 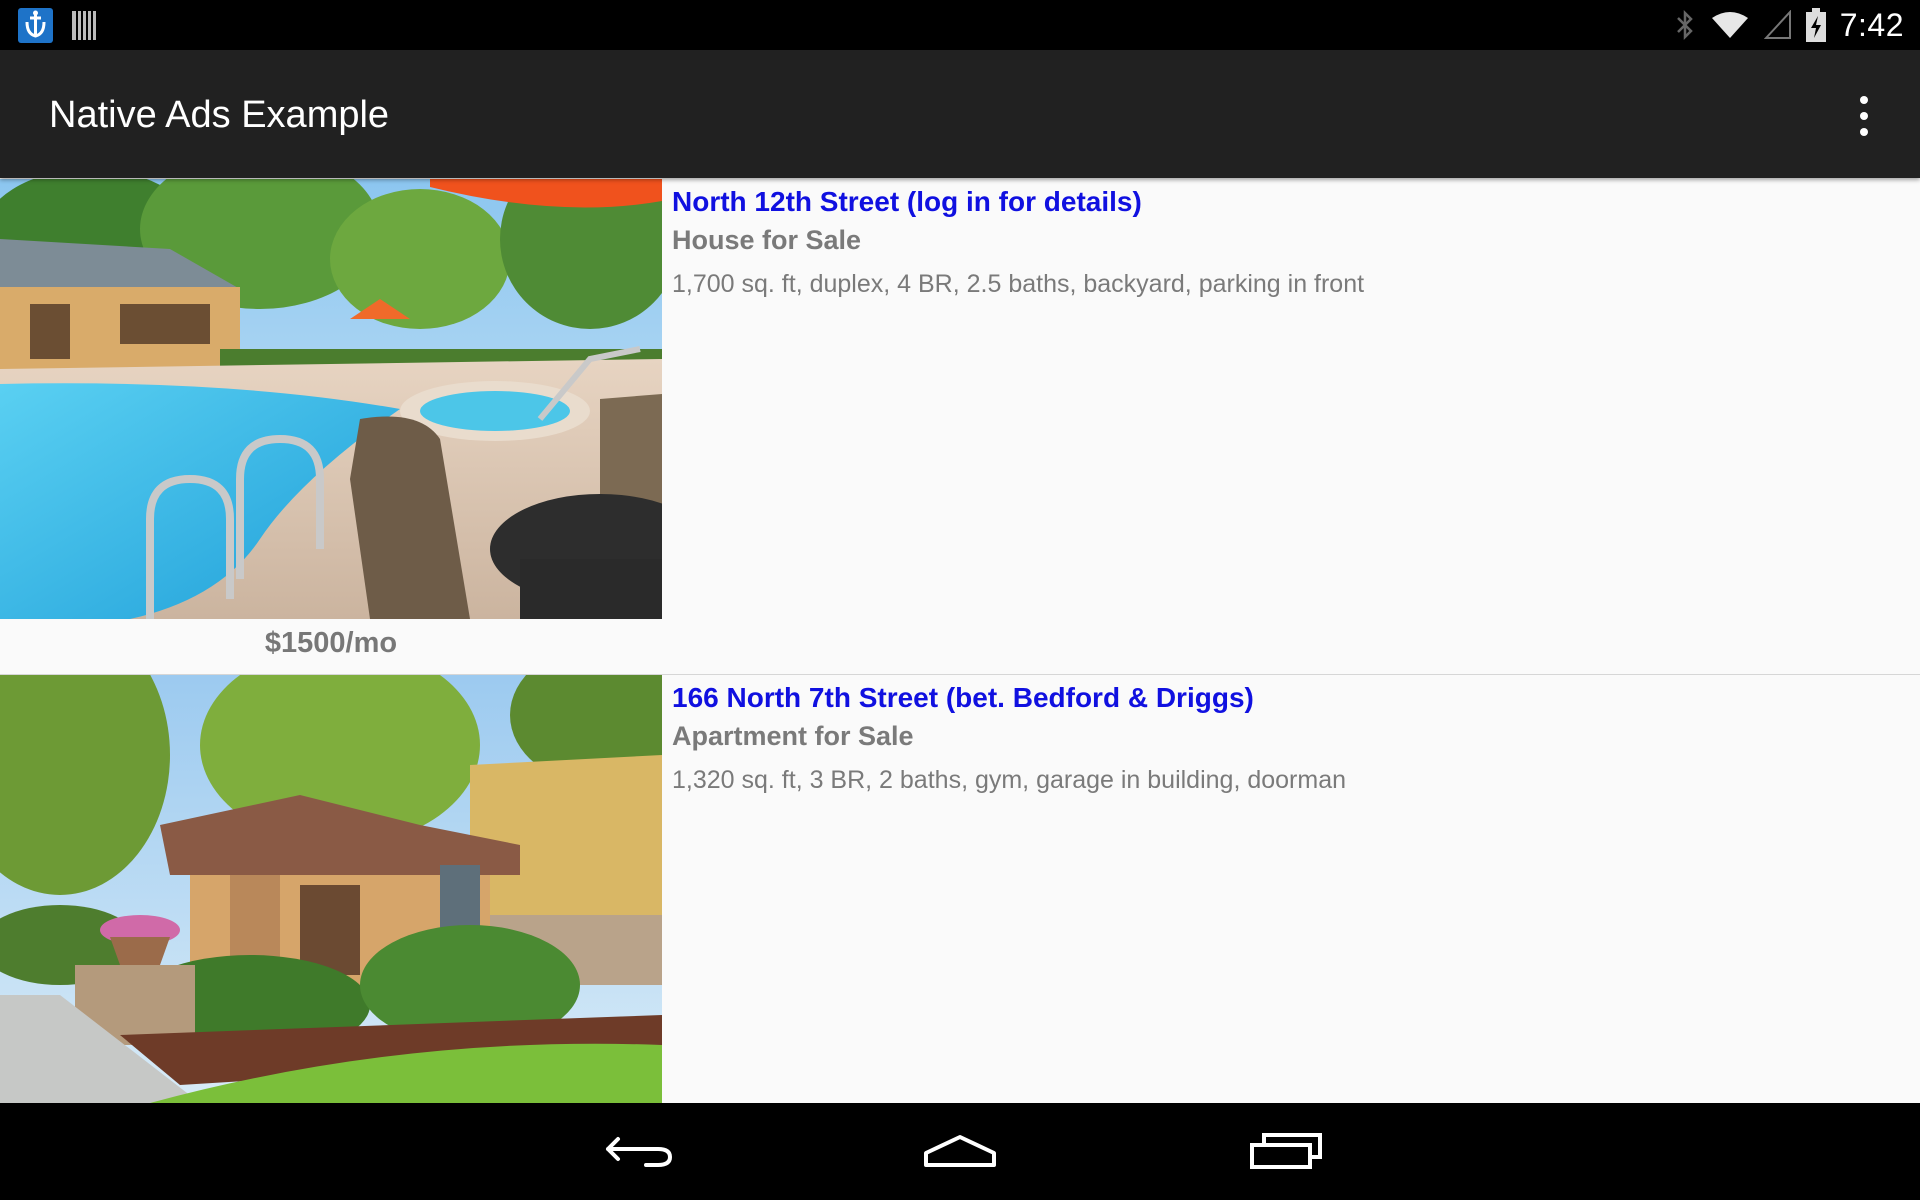 What do you see at coordinates (331, 399) in the screenshot?
I see `pool-patio-photo` at bounding box center [331, 399].